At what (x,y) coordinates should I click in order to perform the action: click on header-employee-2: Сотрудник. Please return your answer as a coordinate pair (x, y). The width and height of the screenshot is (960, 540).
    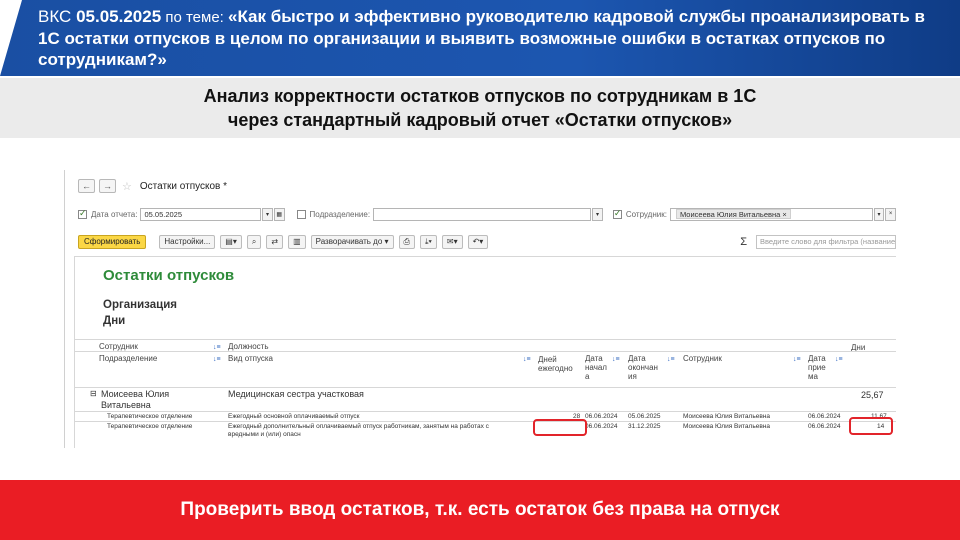
    Looking at the image, I should click on (702, 358).